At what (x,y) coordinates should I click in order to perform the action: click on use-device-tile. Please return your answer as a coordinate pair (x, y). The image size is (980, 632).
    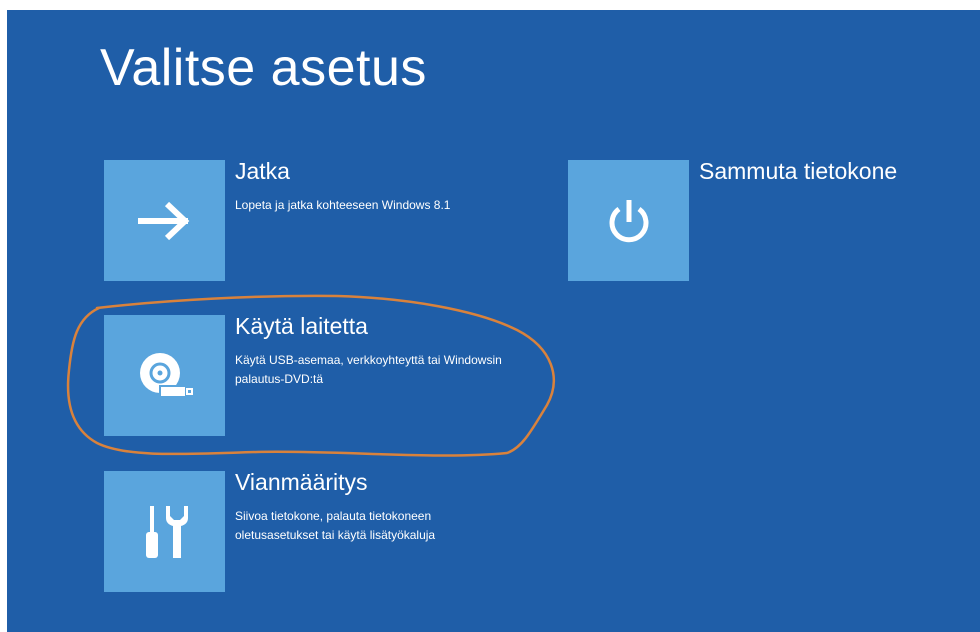
    Looking at the image, I should click on (164, 375).